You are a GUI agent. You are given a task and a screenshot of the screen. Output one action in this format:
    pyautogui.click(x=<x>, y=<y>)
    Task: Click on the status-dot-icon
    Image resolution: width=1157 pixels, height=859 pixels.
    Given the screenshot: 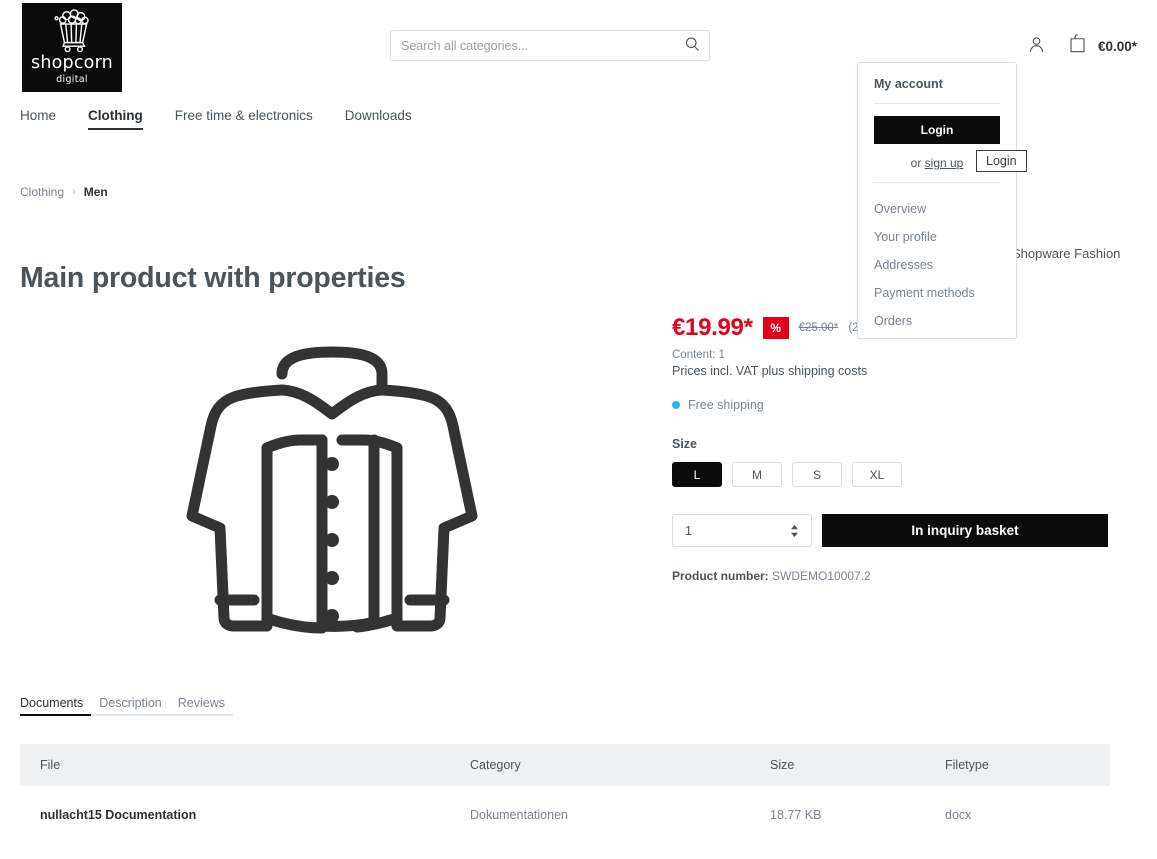 What is the action you would take?
    pyautogui.click(x=676, y=405)
    